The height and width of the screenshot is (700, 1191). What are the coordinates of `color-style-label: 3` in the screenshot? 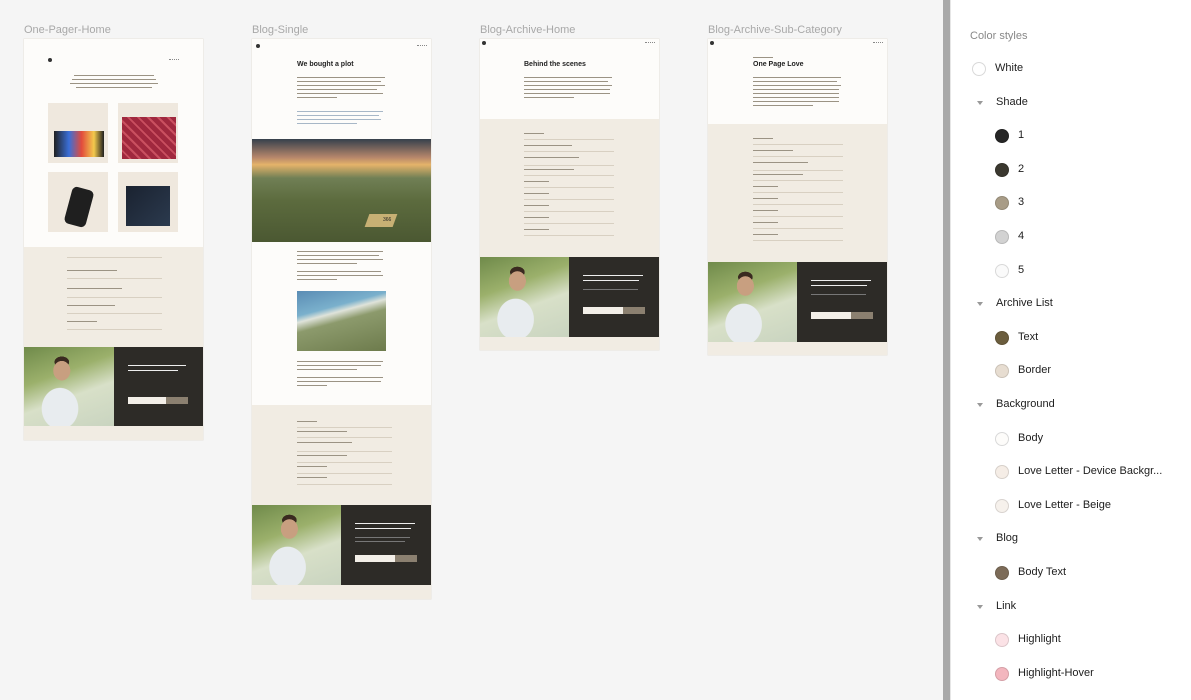 It's located at (1021, 202).